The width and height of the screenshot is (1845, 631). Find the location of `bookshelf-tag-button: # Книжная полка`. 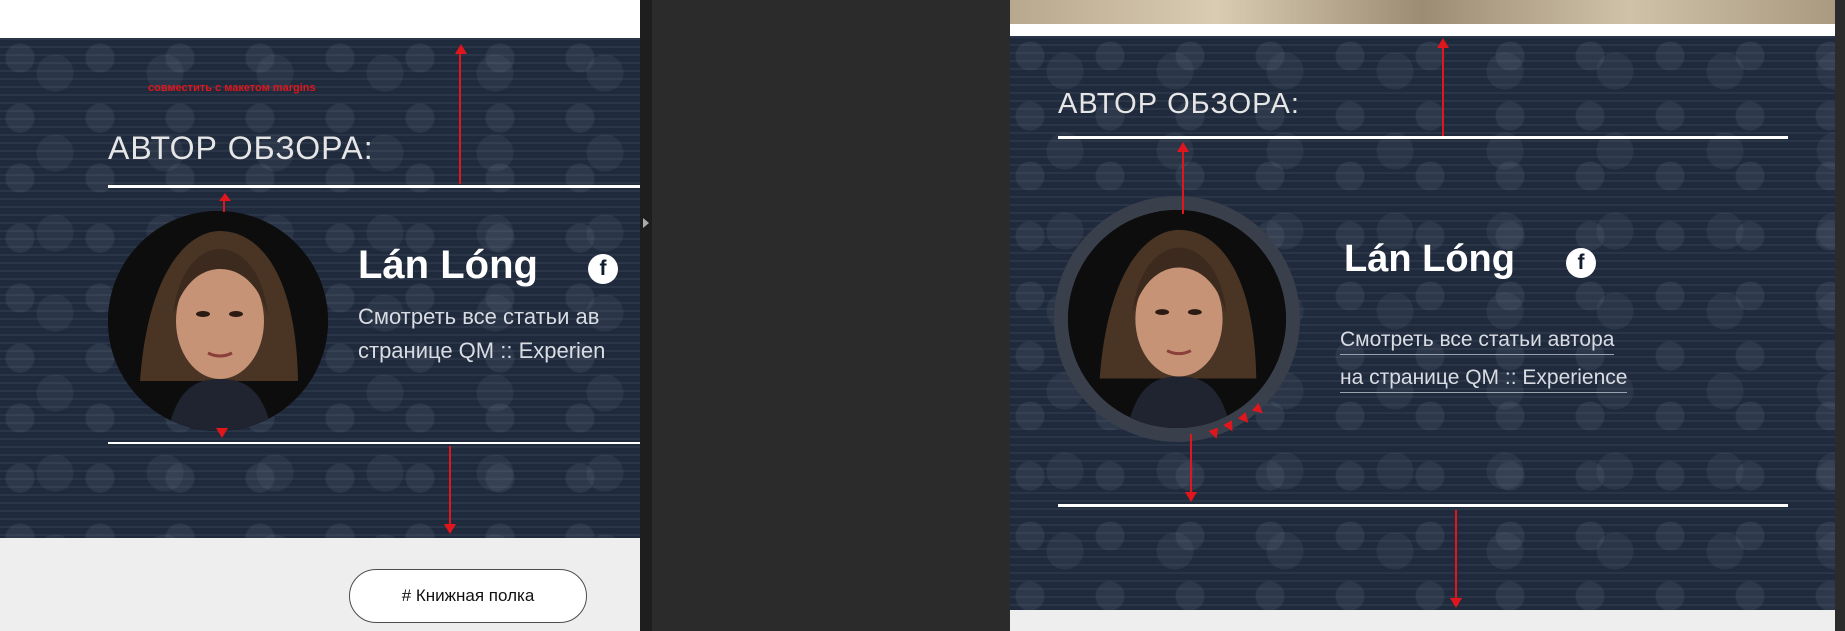

bookshelf-tag-button: # Книжная полка is located at coordinates (468, 596).